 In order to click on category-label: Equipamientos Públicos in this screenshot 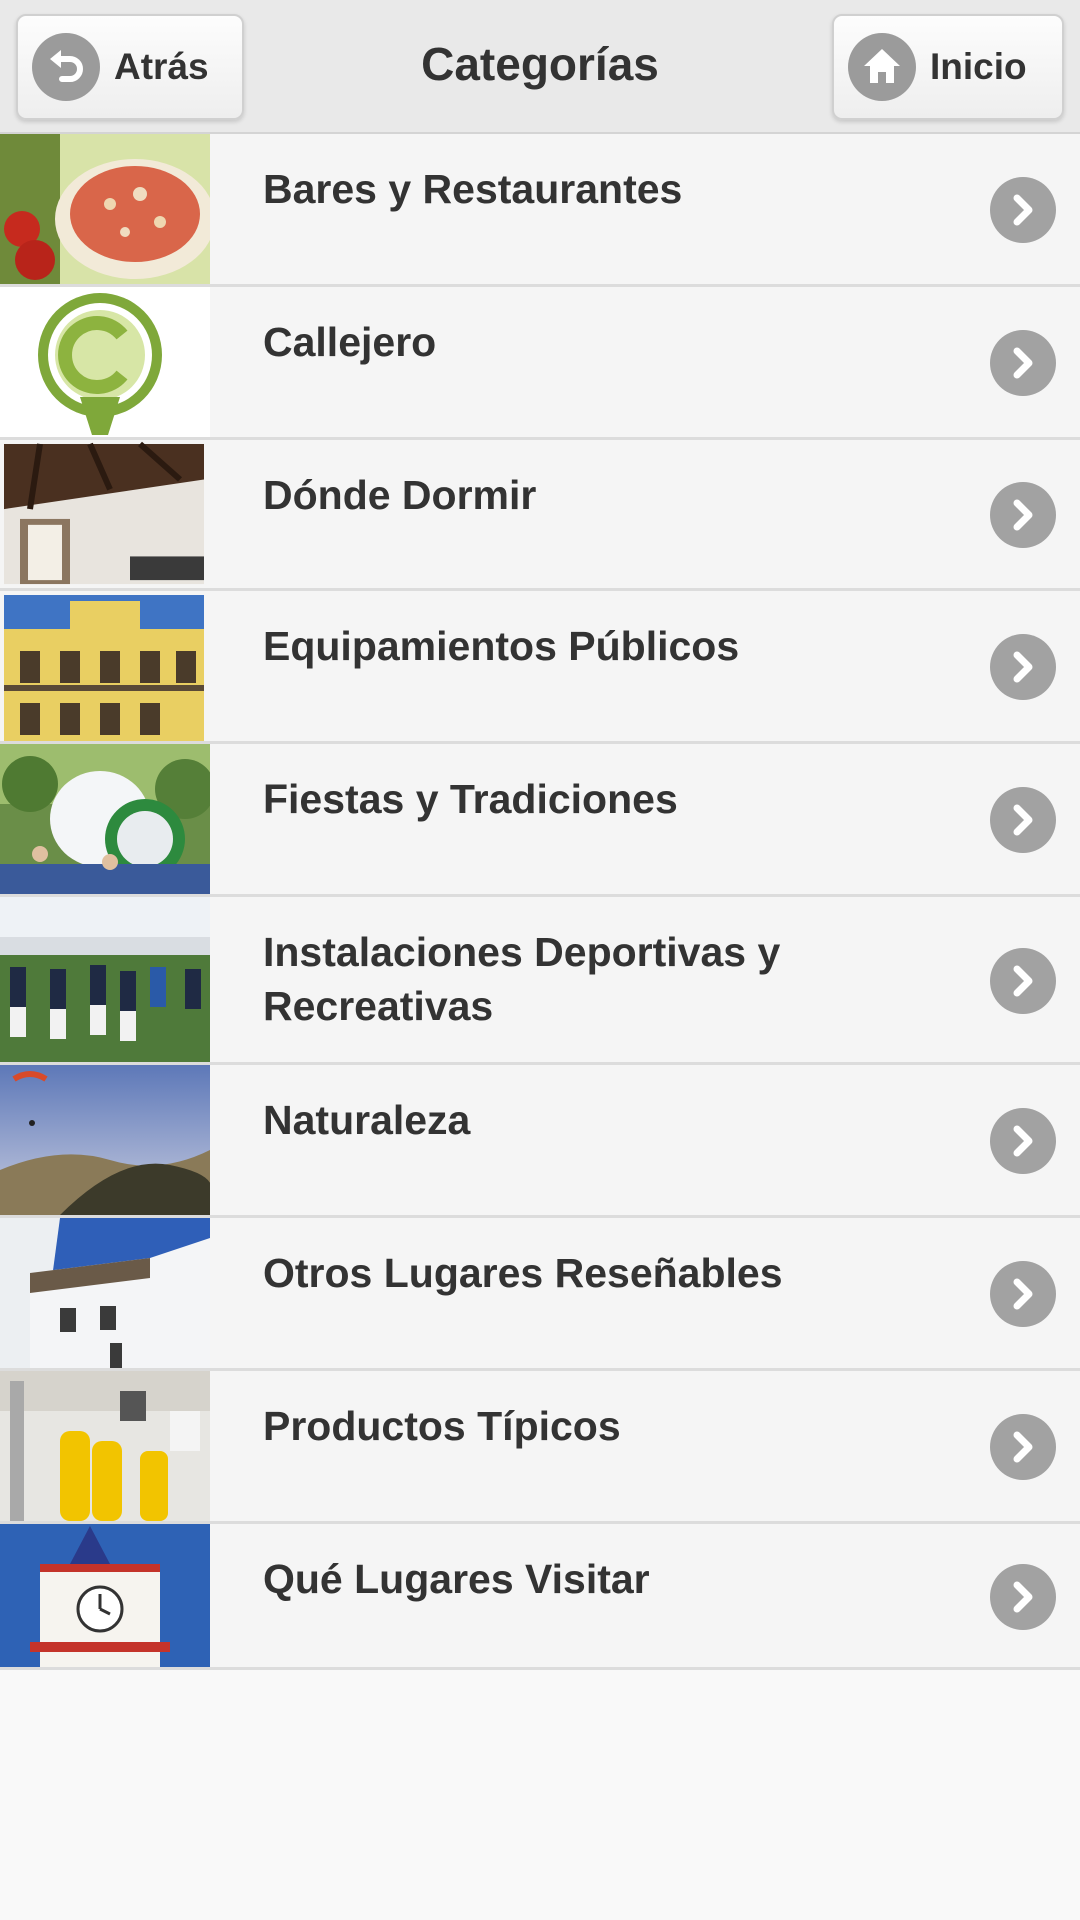, I will do `click(501, 646)`.